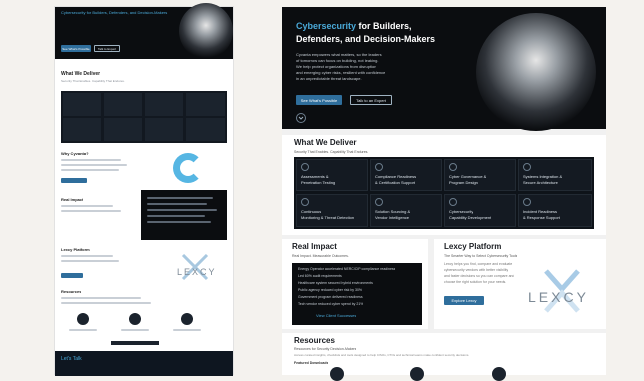  Describe the element at coordinates (541, 217) in the screenshot. I see `deliver-card-label: & Response Support` at that location.